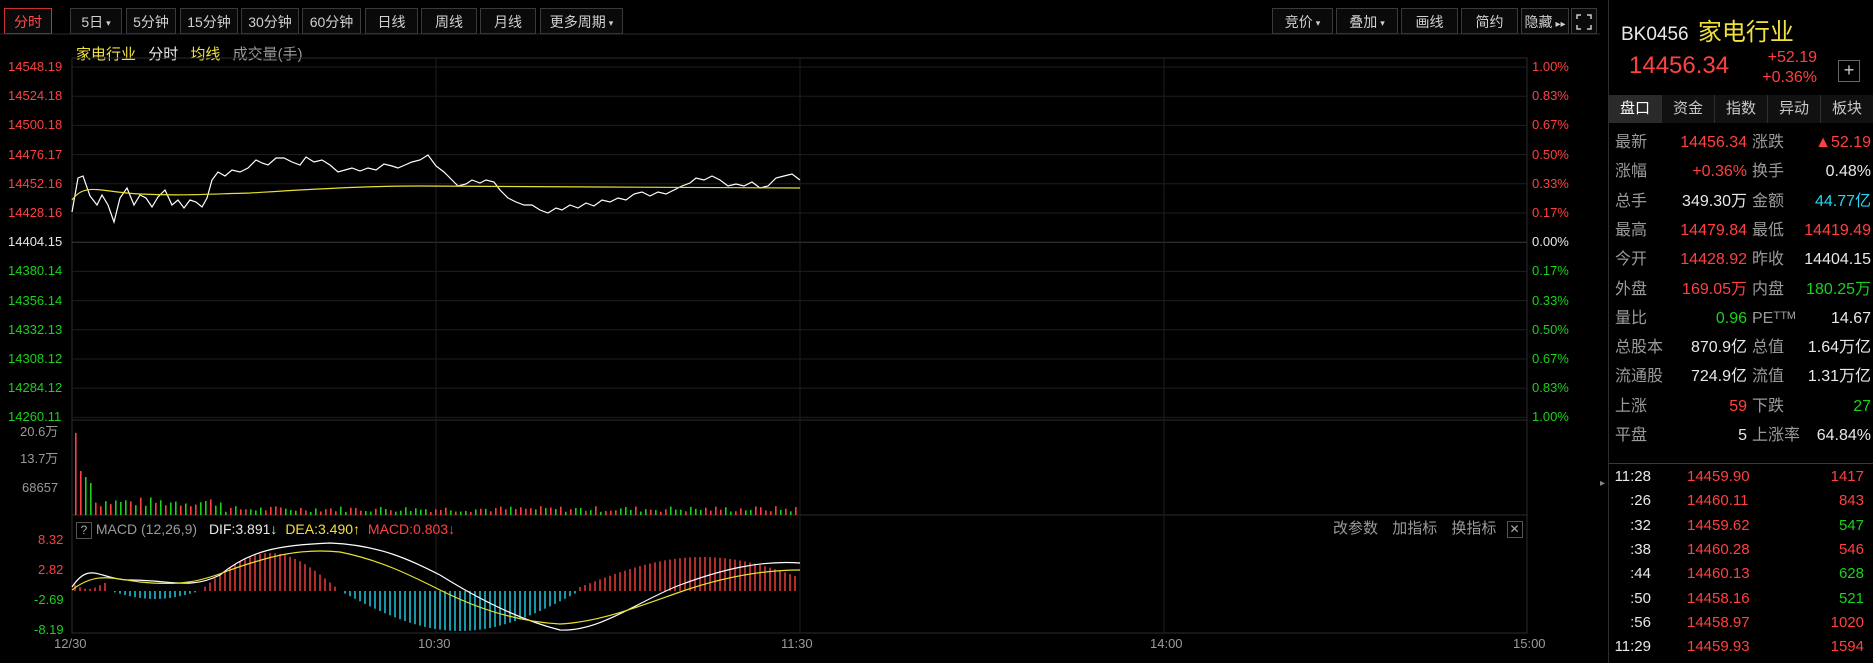 The height and width of the screenshot is (663, 1873). I want to click on tick-volume: 628, so click(1851, 574).